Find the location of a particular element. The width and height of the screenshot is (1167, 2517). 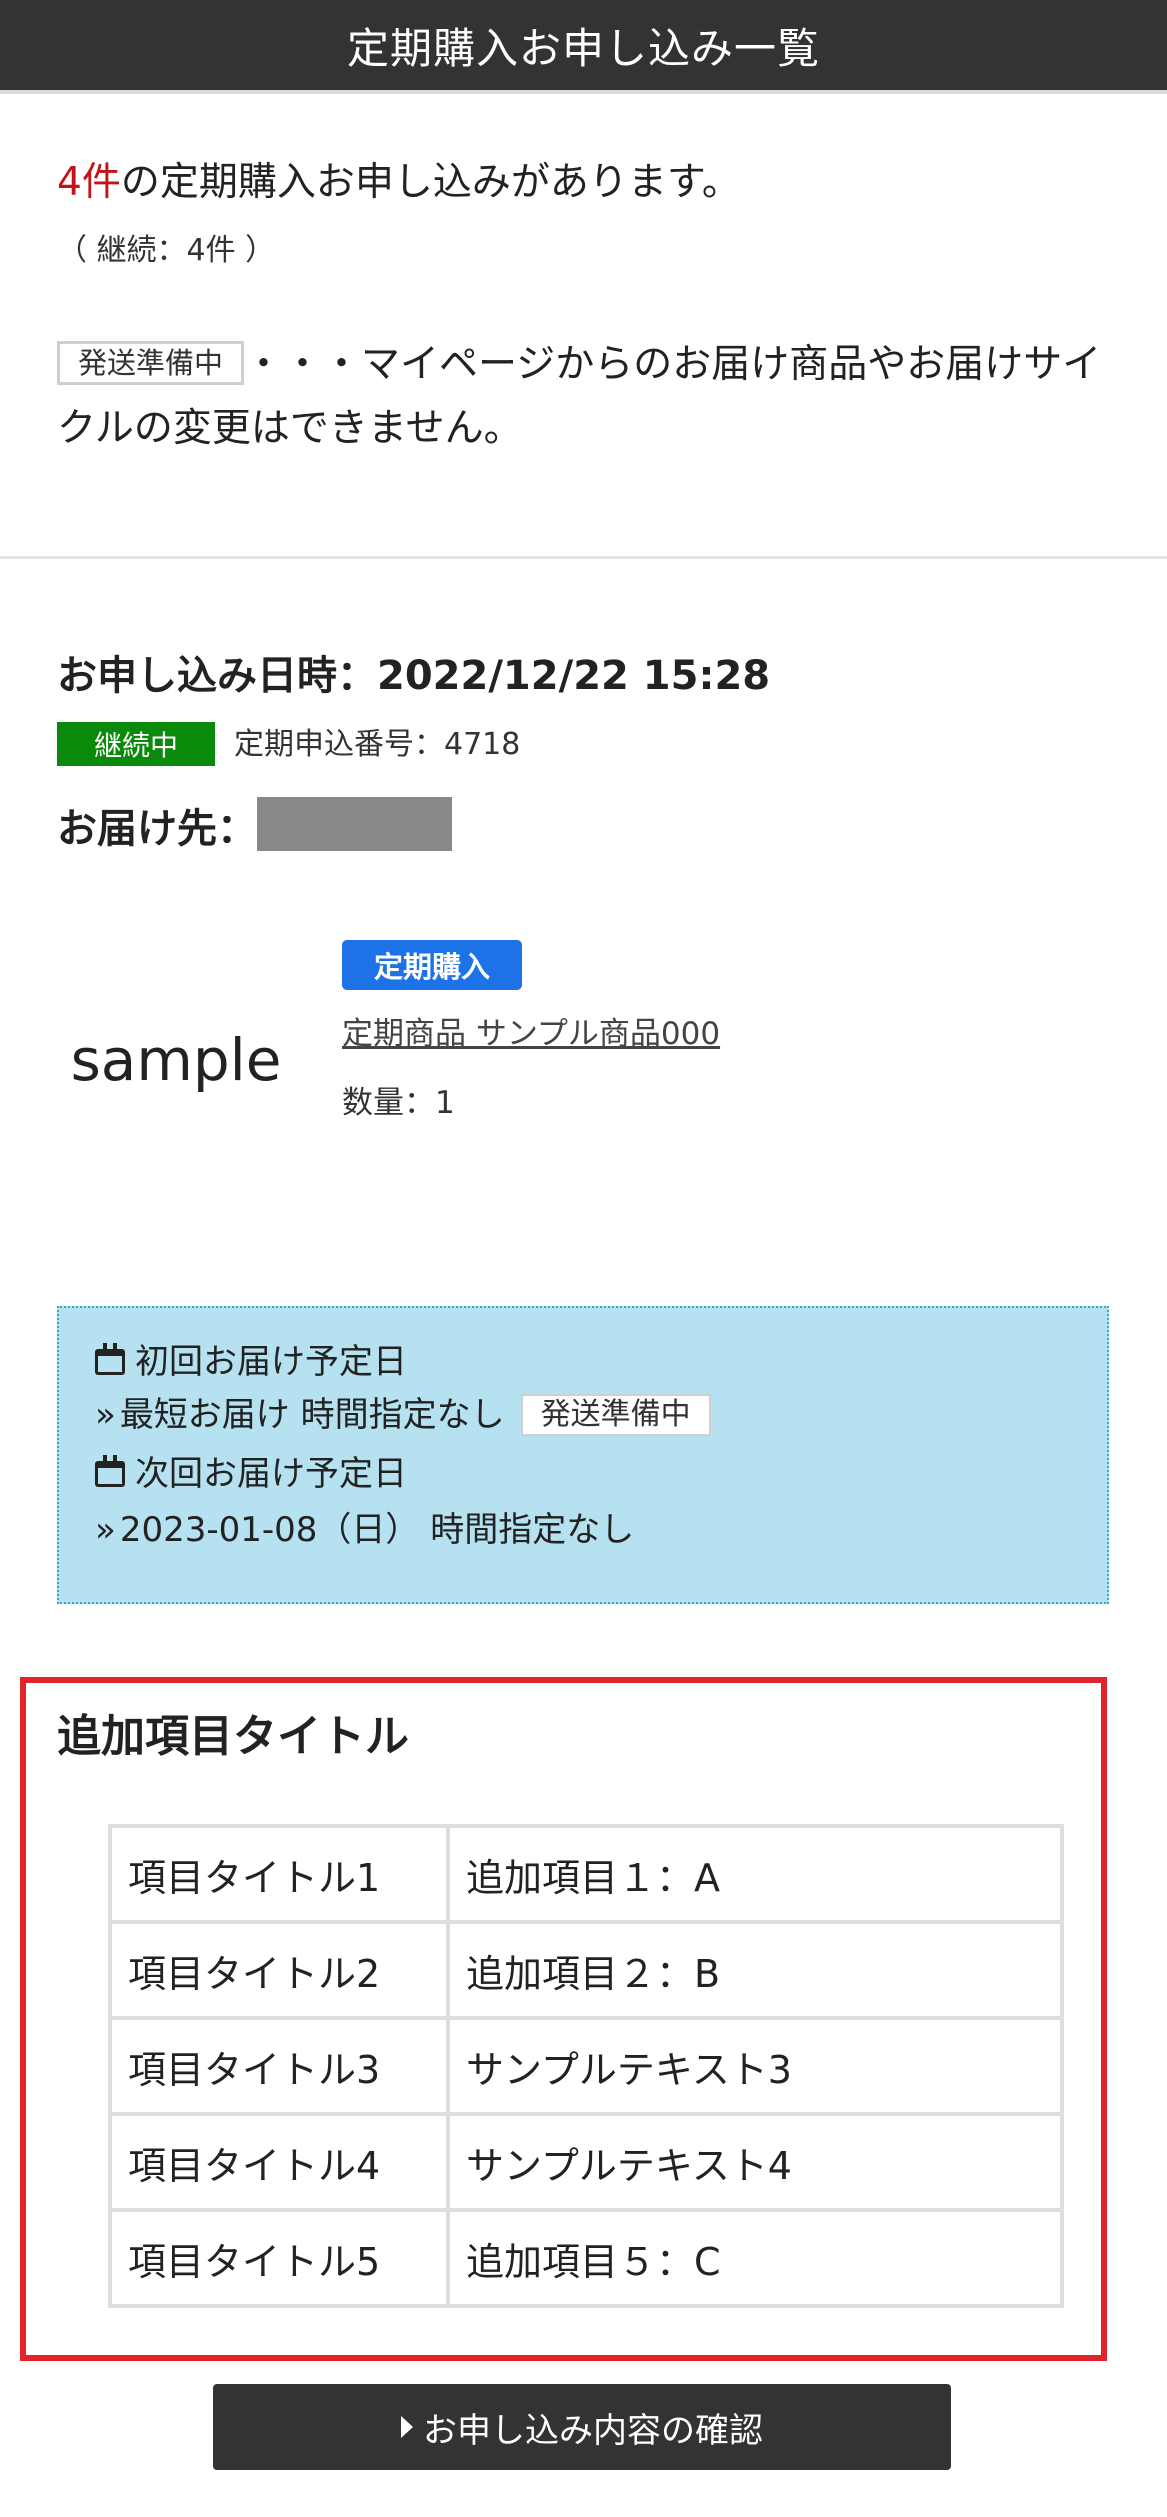

product-quantity: 数量：1 is located at coordinates (398, 1103).